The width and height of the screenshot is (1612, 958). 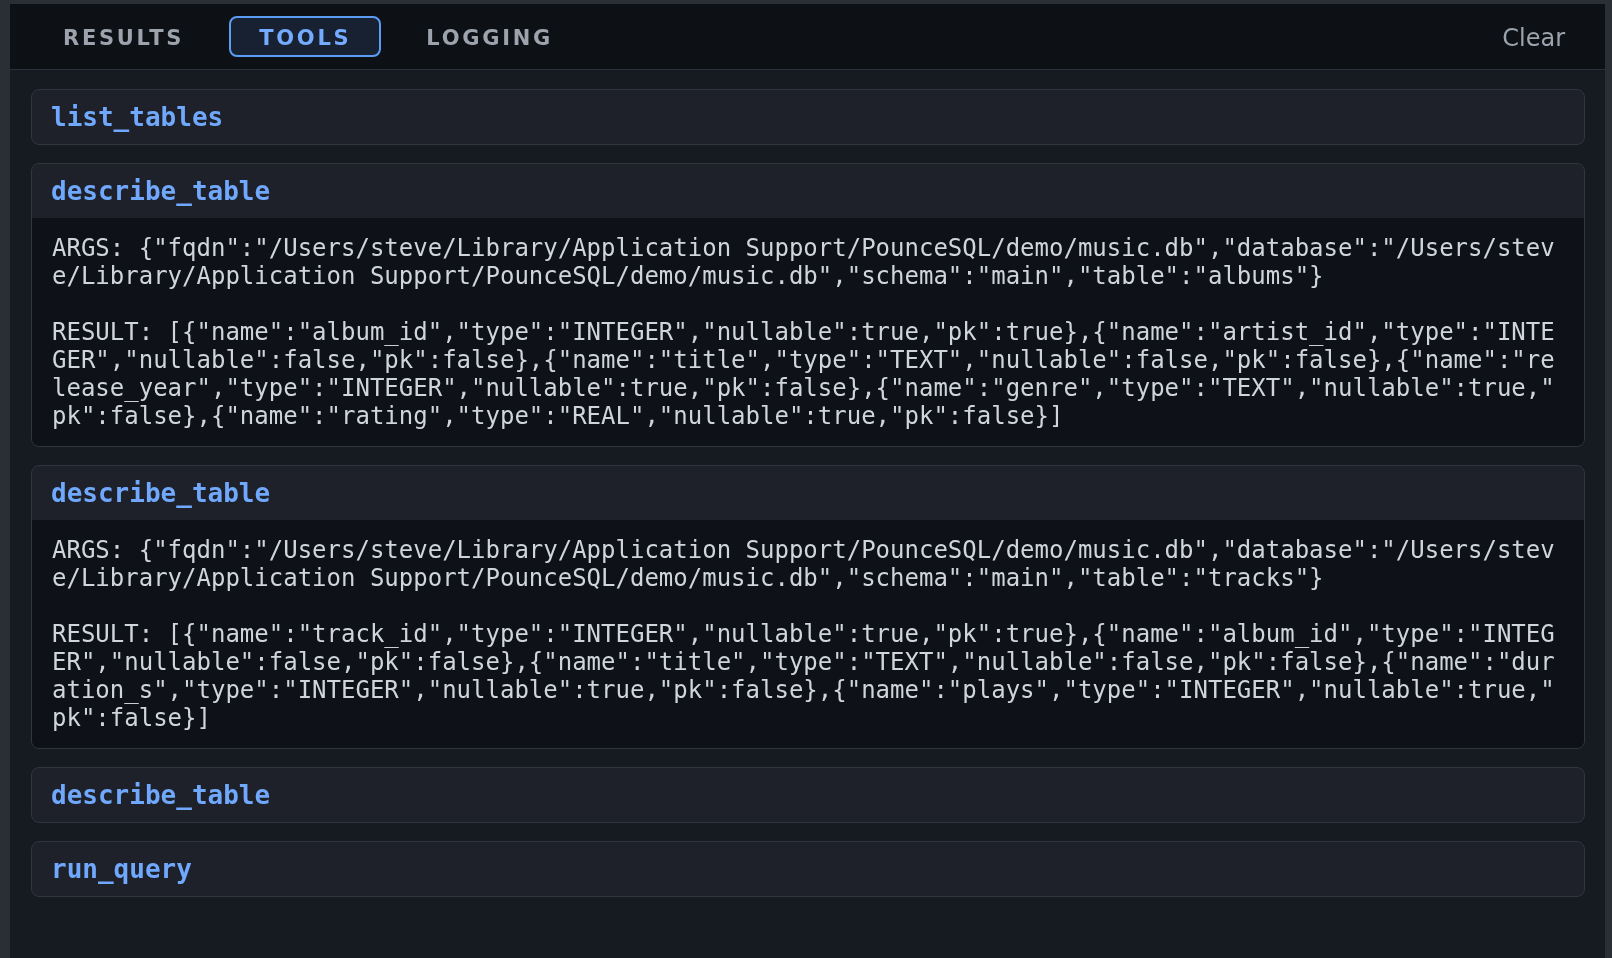 I want to click on tool-call-header: run_query, so click(x=808, y=869).